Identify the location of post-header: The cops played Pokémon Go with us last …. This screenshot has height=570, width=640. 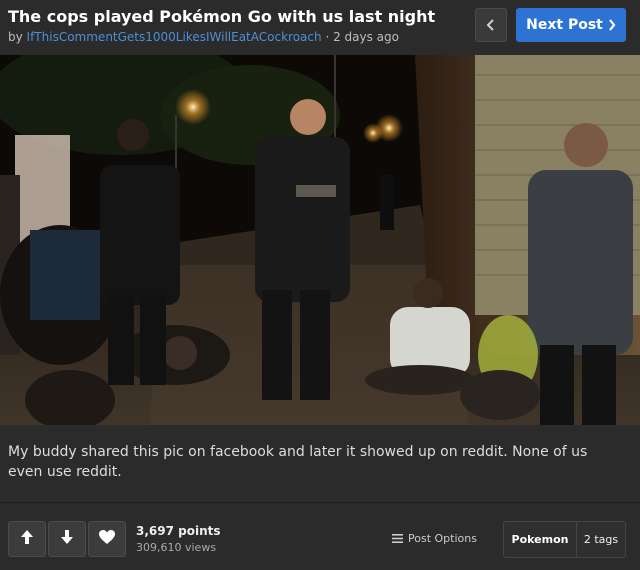
(320, 27).